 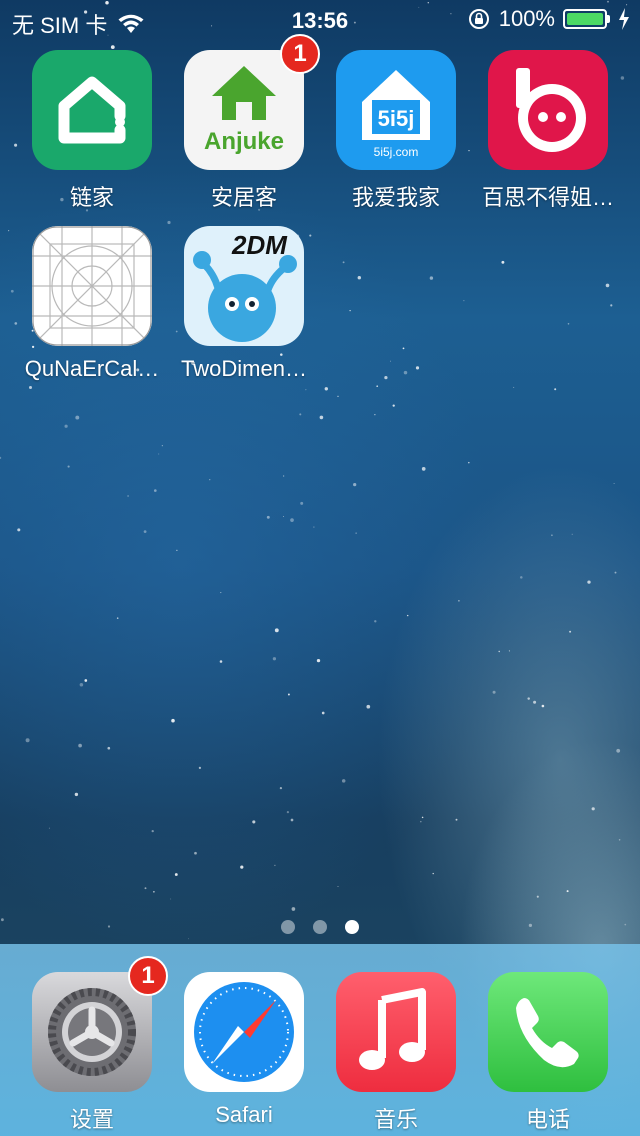 What do you see at coordinates (244, 1114) in the screenshot?
I see `app-label: Safari` at bounding box center [244, 1114].